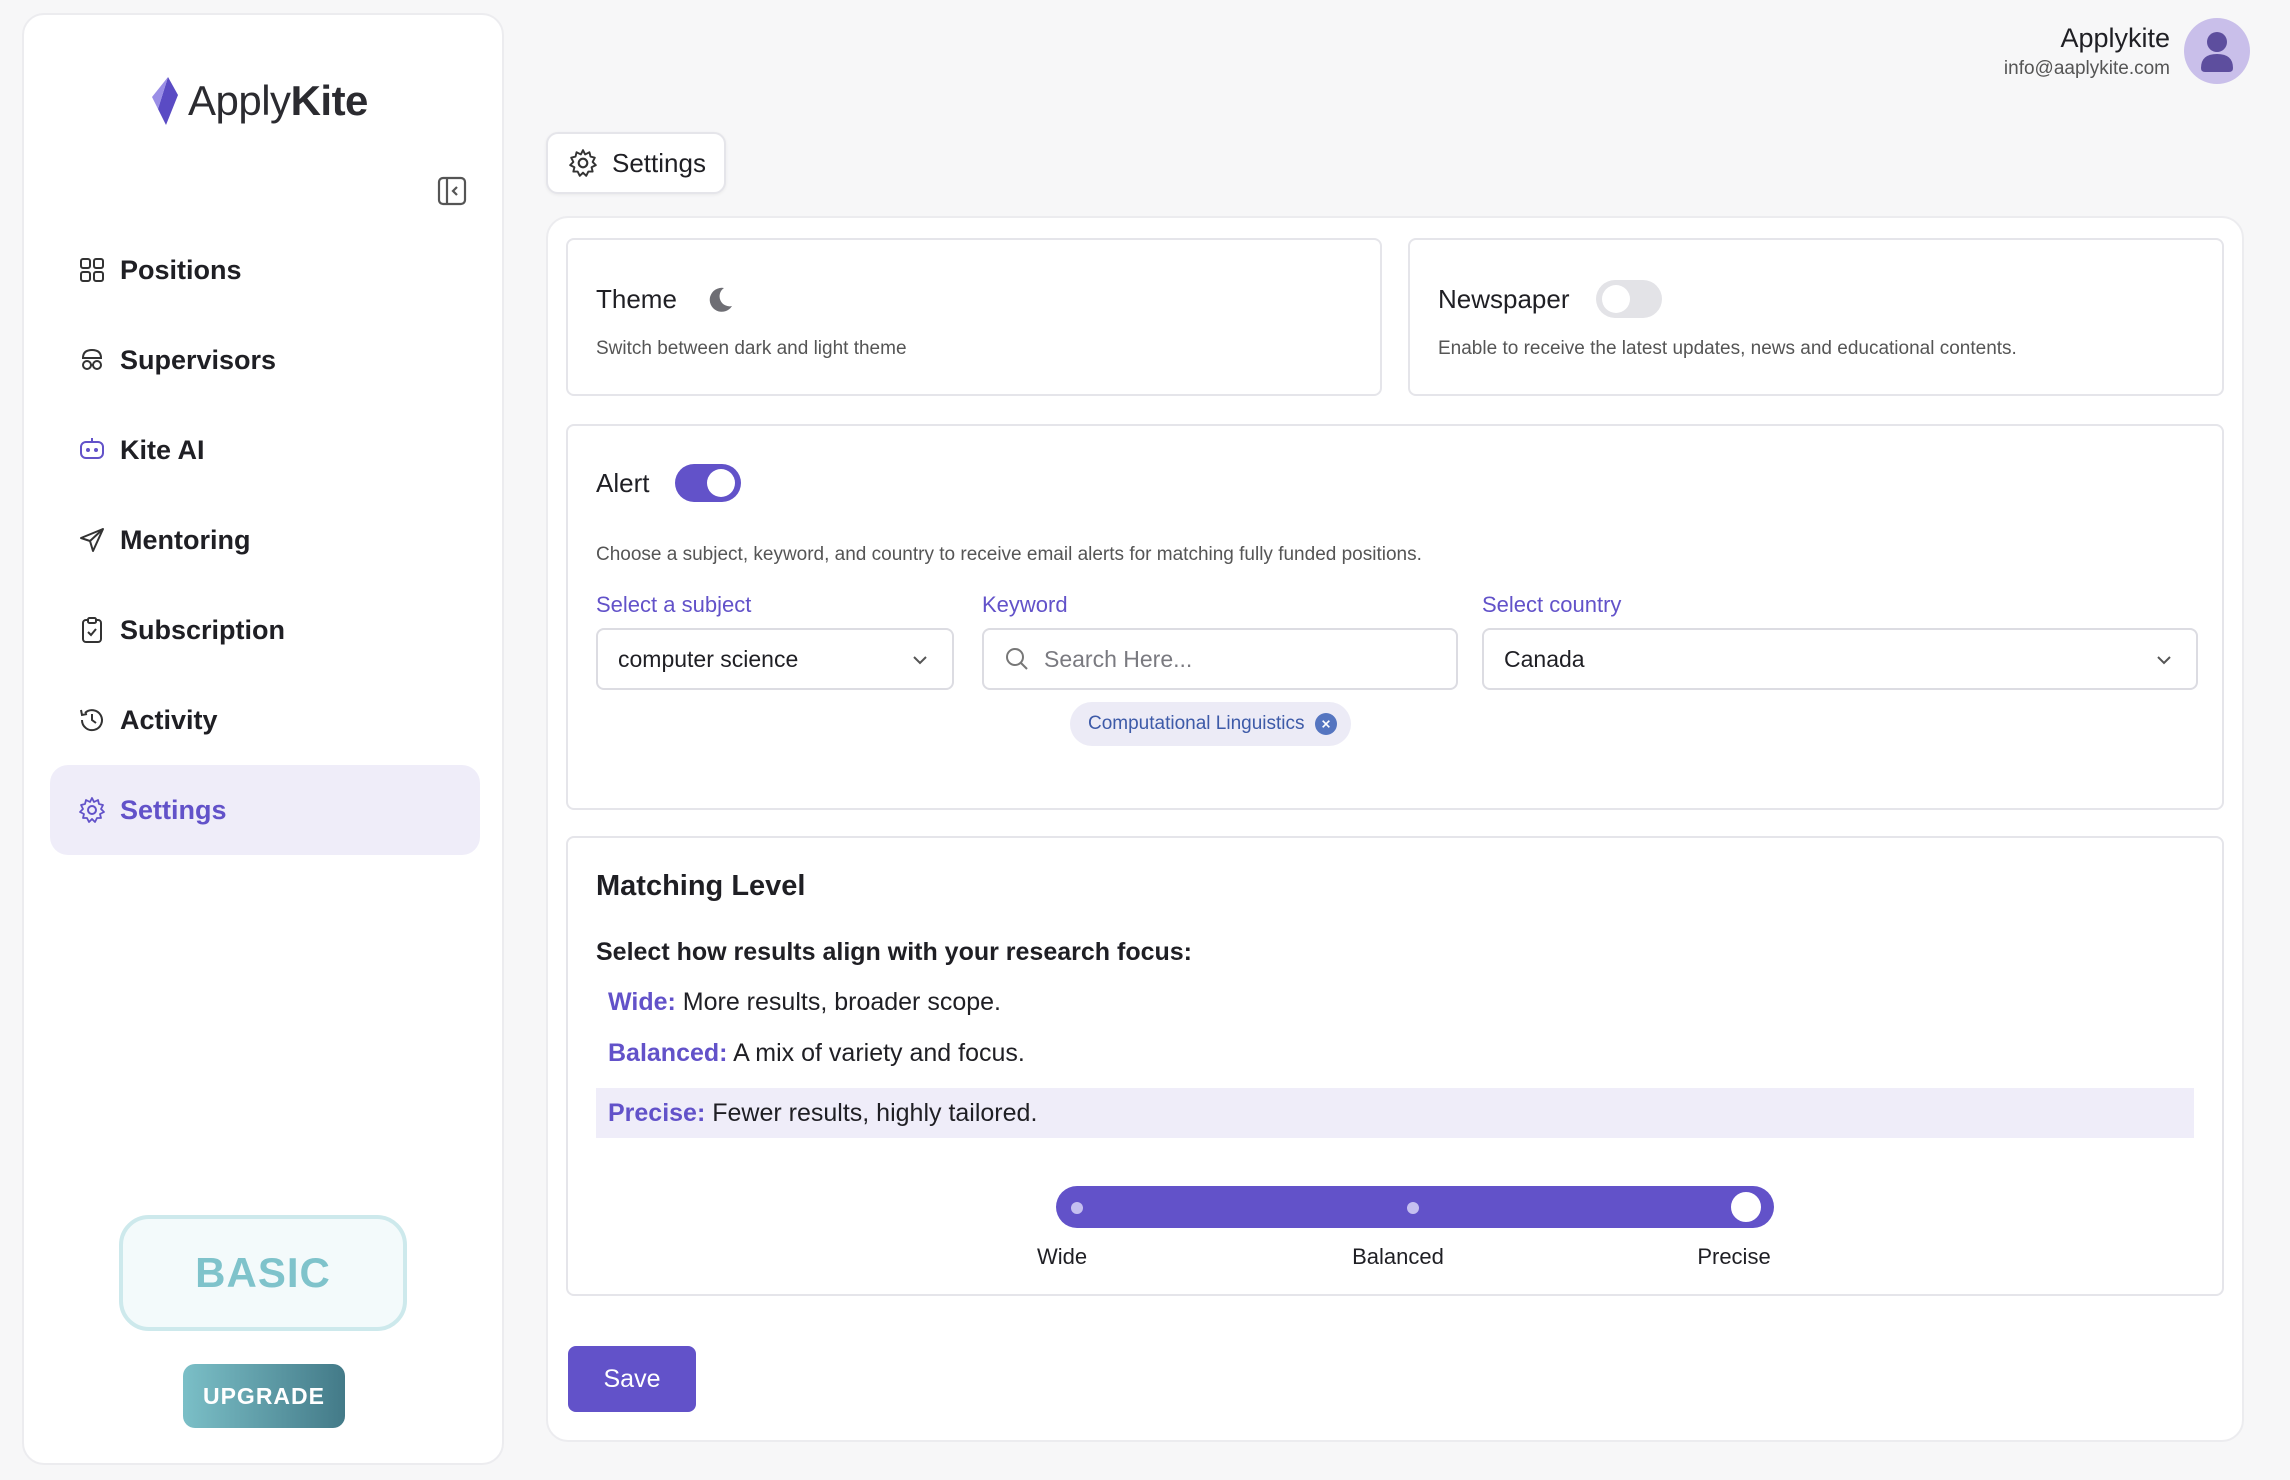 This screenshot has height=1480, width=2290. What do you see at coordinates (198, 359) in the screenshot?
I see `sidebar-item-label: Supervisors` at bounding box center [198, 359].